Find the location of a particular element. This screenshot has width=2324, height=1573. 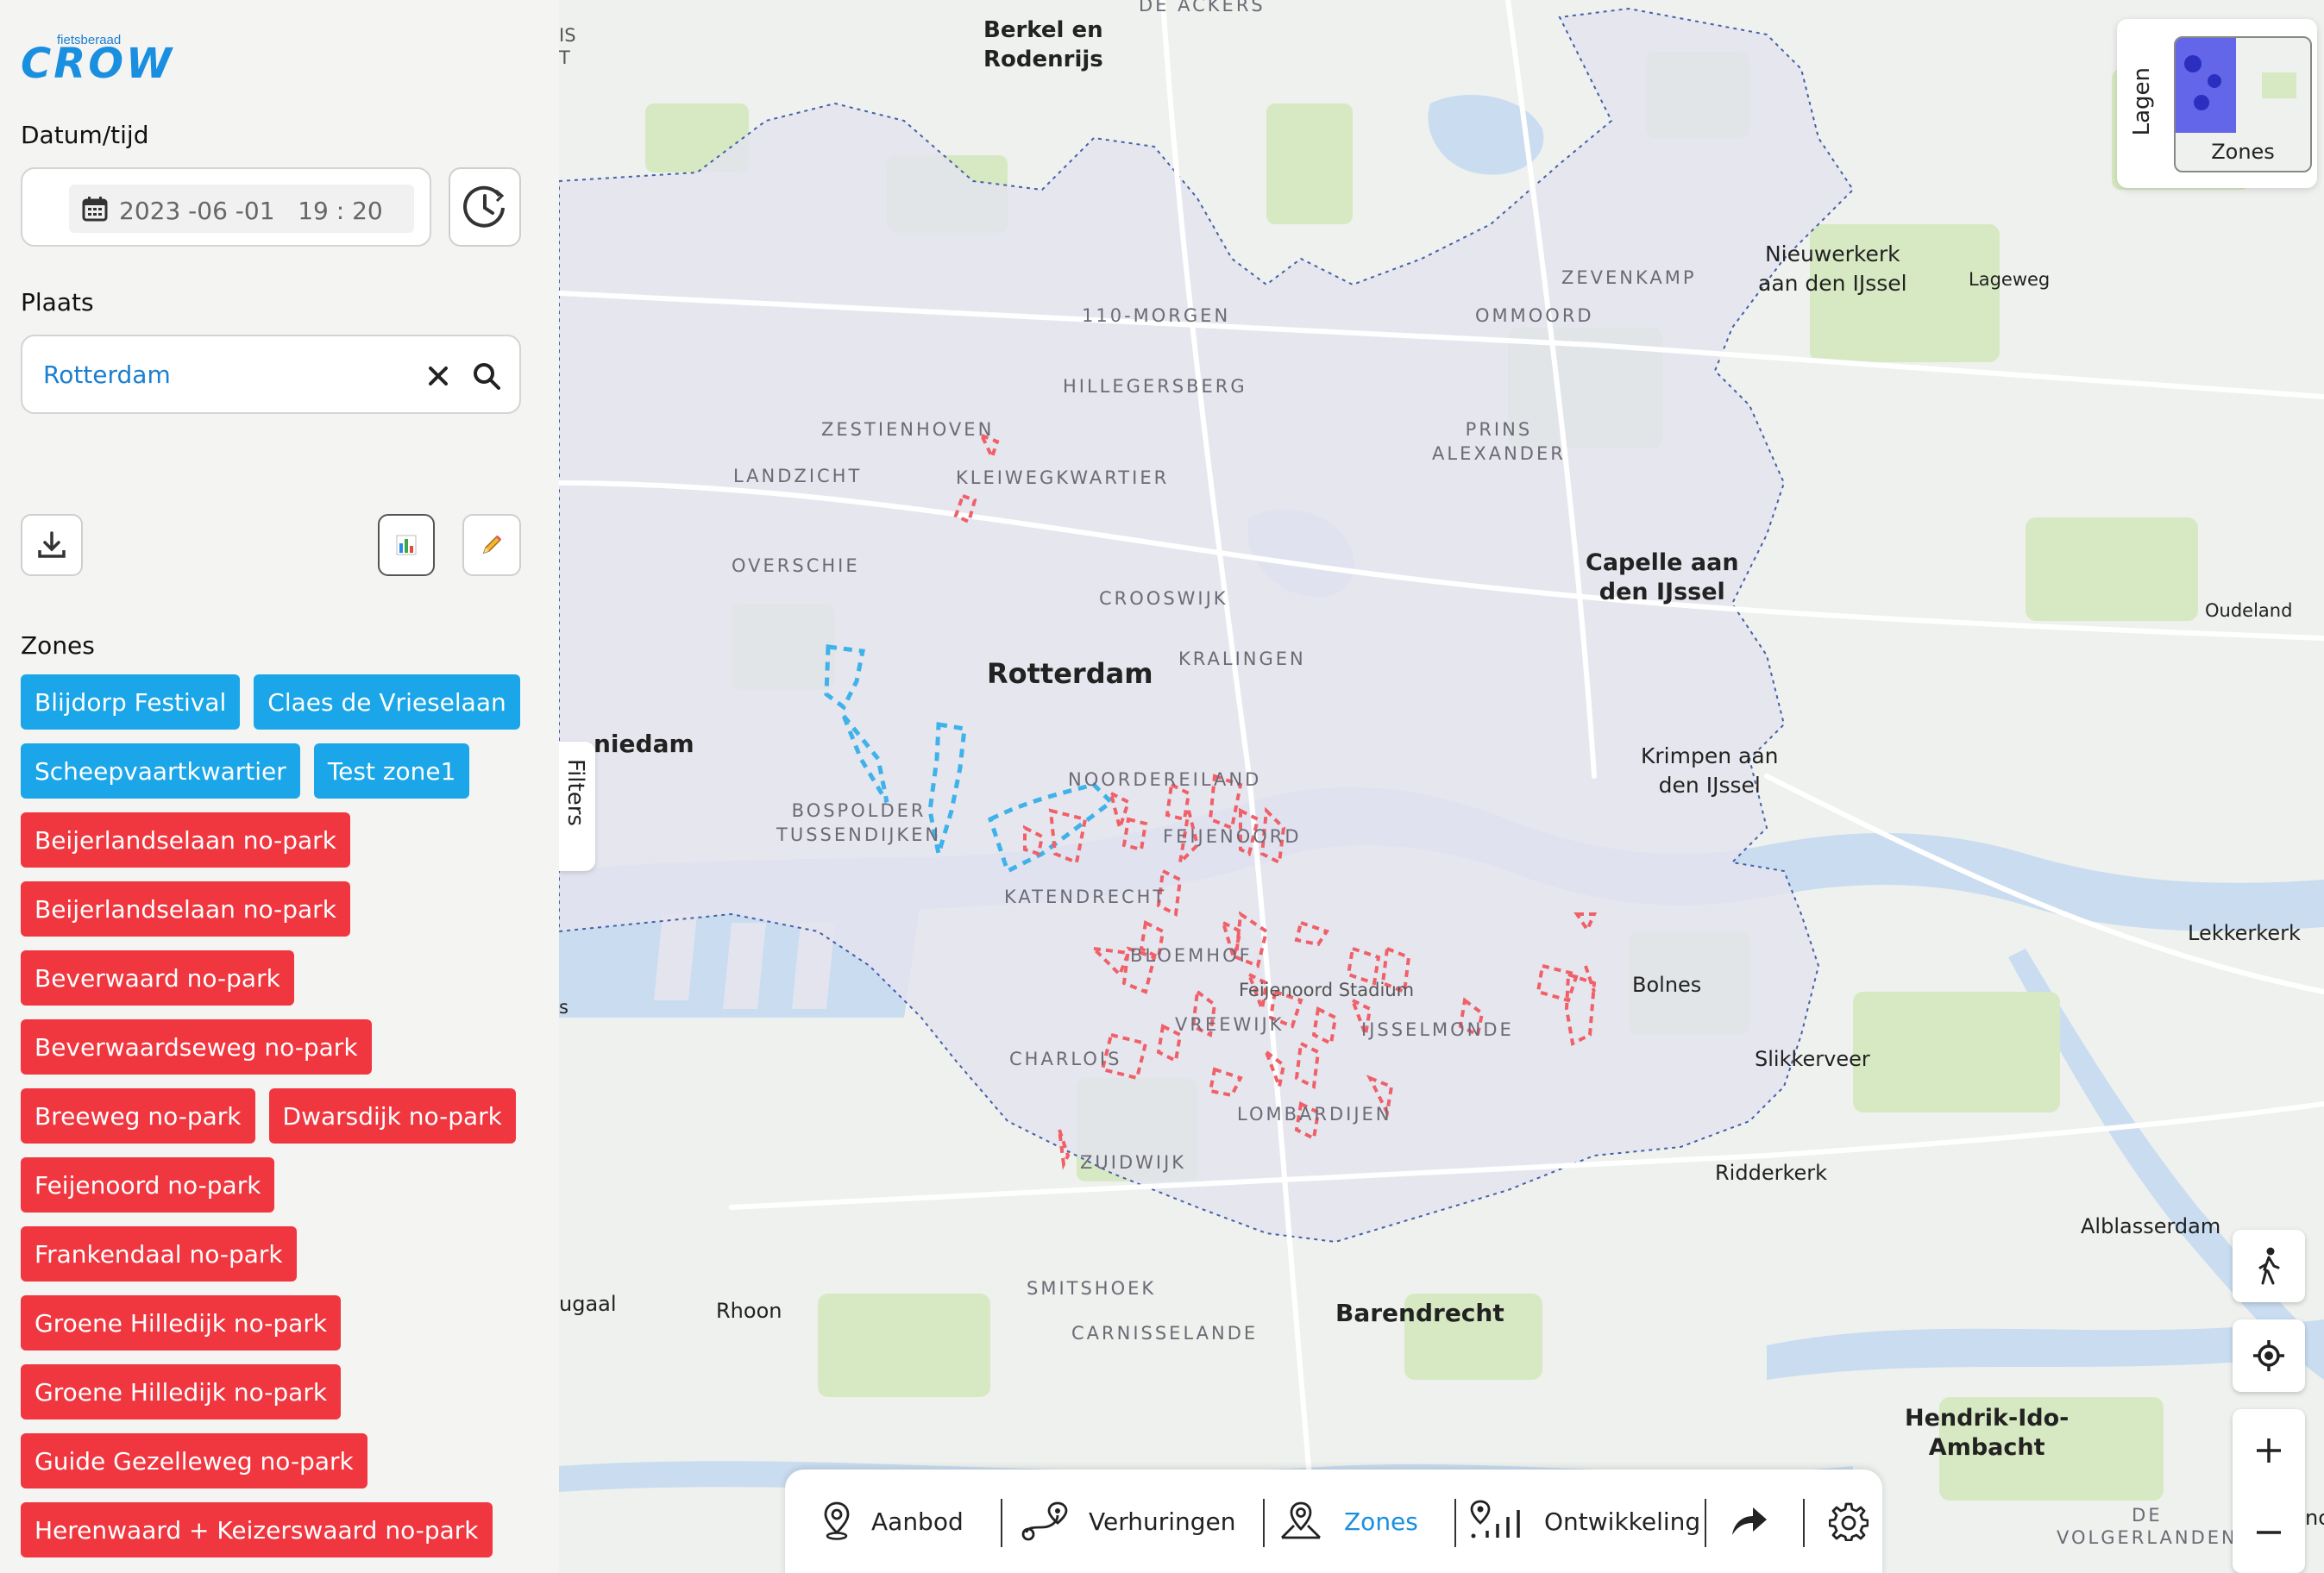

map-label-partial-nc: nc is located at coordinates (2315, 1518).